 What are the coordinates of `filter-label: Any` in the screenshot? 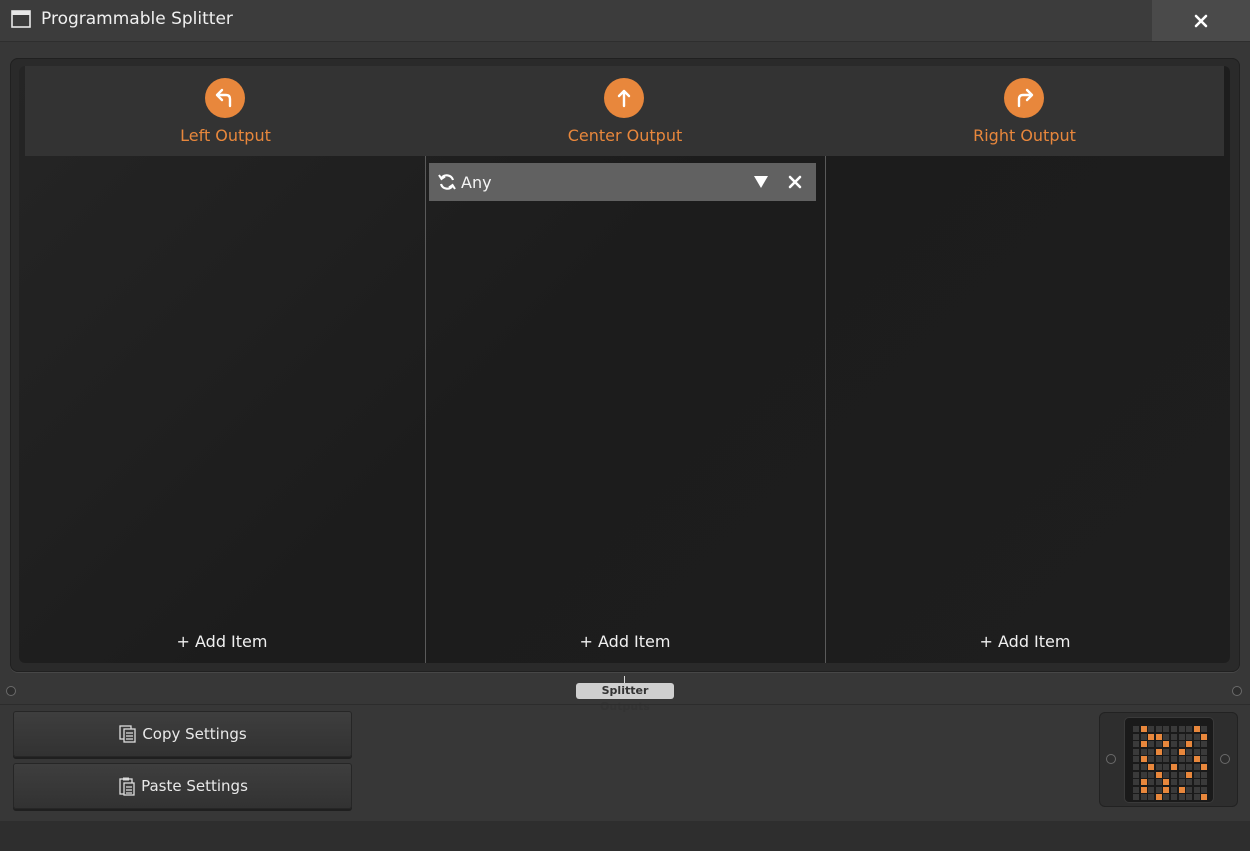 It's located at (476, 182).